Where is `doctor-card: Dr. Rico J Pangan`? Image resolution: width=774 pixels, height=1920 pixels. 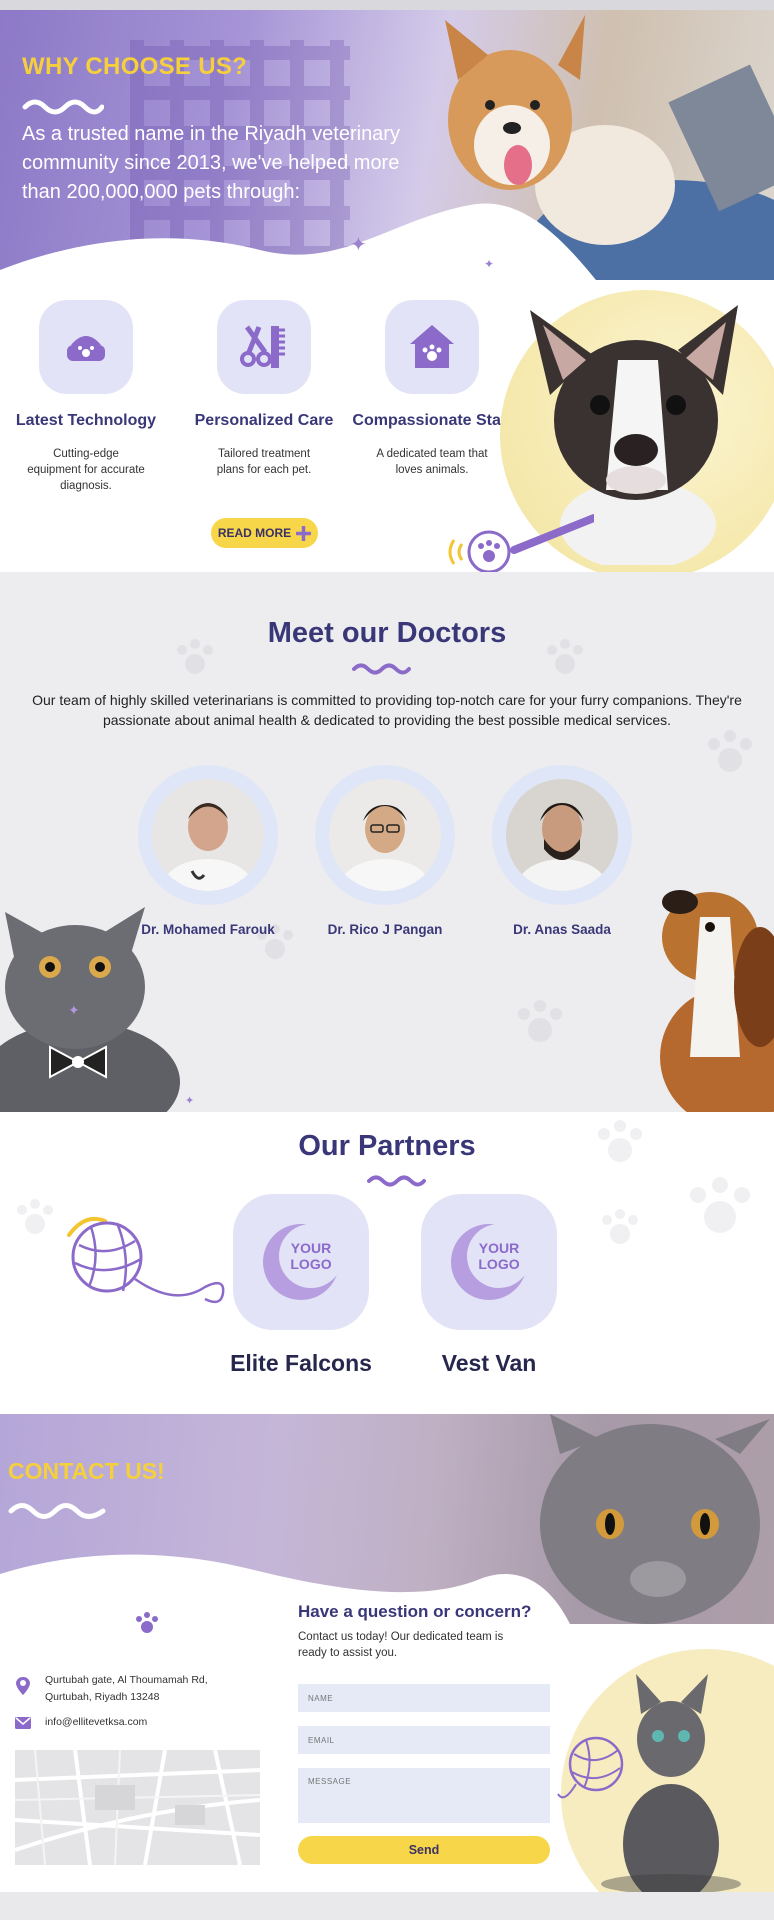 doctor-card: Dr. Rico J Pangan is located at coordinates (385, 851).